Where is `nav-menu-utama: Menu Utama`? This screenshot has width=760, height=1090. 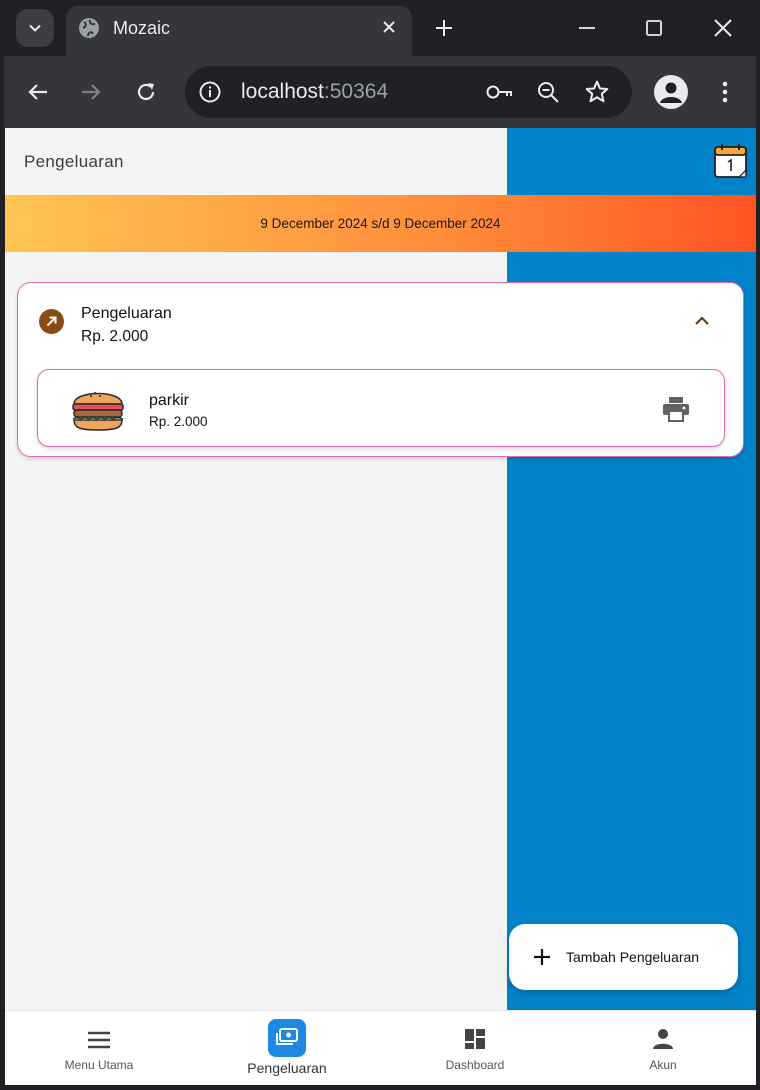 nav-menu-utama: Menu Utama is located at coordinates (99, 1048).